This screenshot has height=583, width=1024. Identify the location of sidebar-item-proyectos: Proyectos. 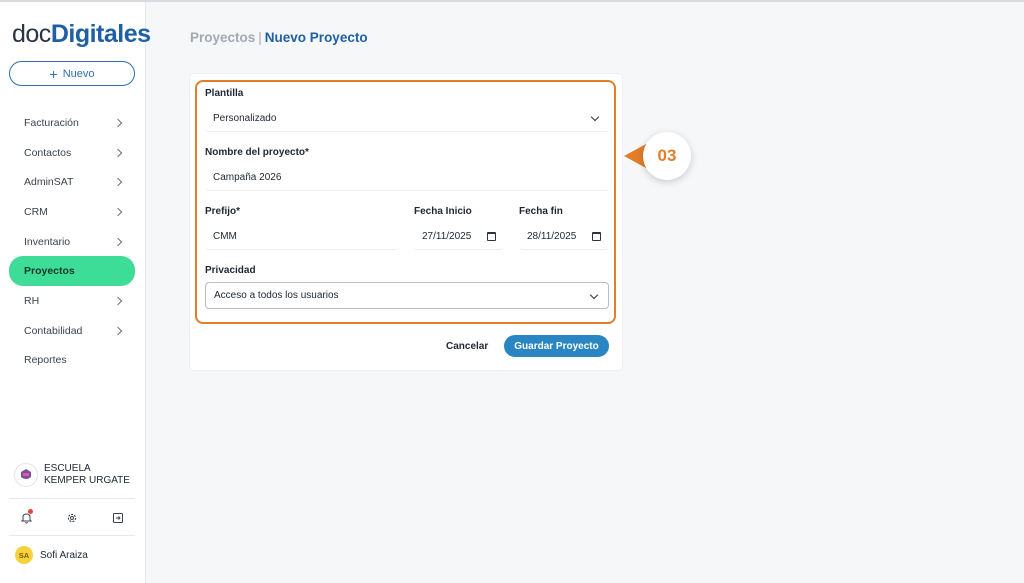
(72, 271).